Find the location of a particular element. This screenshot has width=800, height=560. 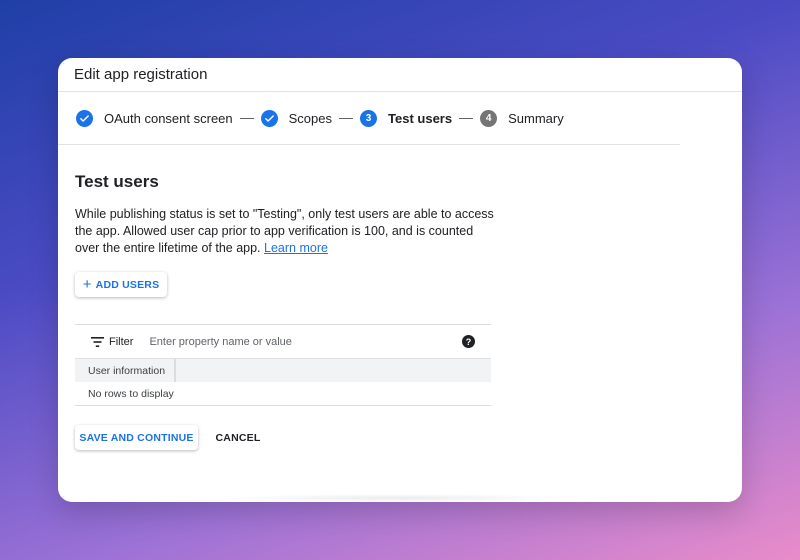

step-scopes: Scopes is located at coordinates (296, 118).